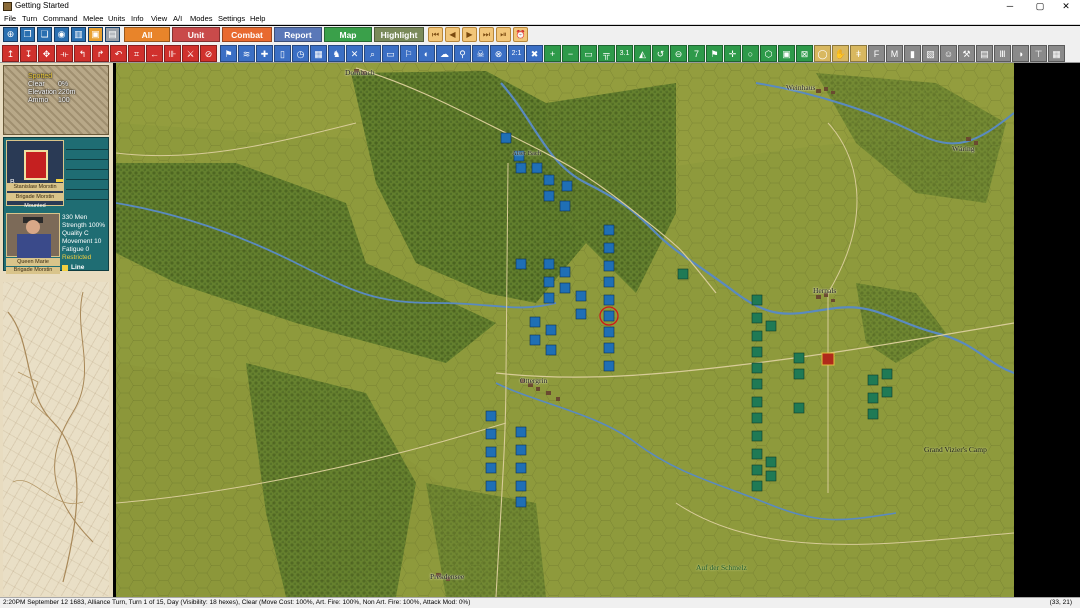  I want to click on turn-left-icon: ↰, so click(82, 53).